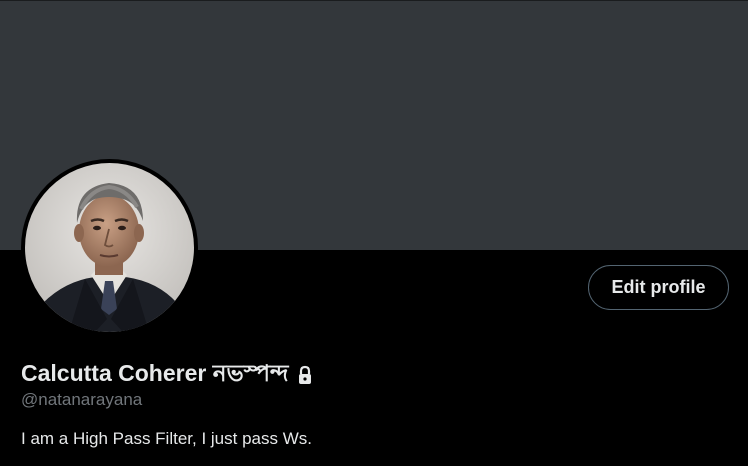 This screenshot has width=748, height=466. I want to click on profile-photo, so click(109, 247).